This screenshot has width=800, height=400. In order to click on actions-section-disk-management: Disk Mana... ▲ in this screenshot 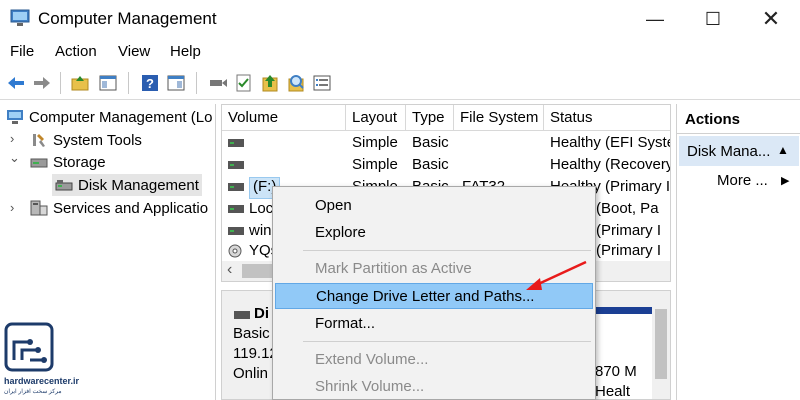, I will do `click(739, 151)`.